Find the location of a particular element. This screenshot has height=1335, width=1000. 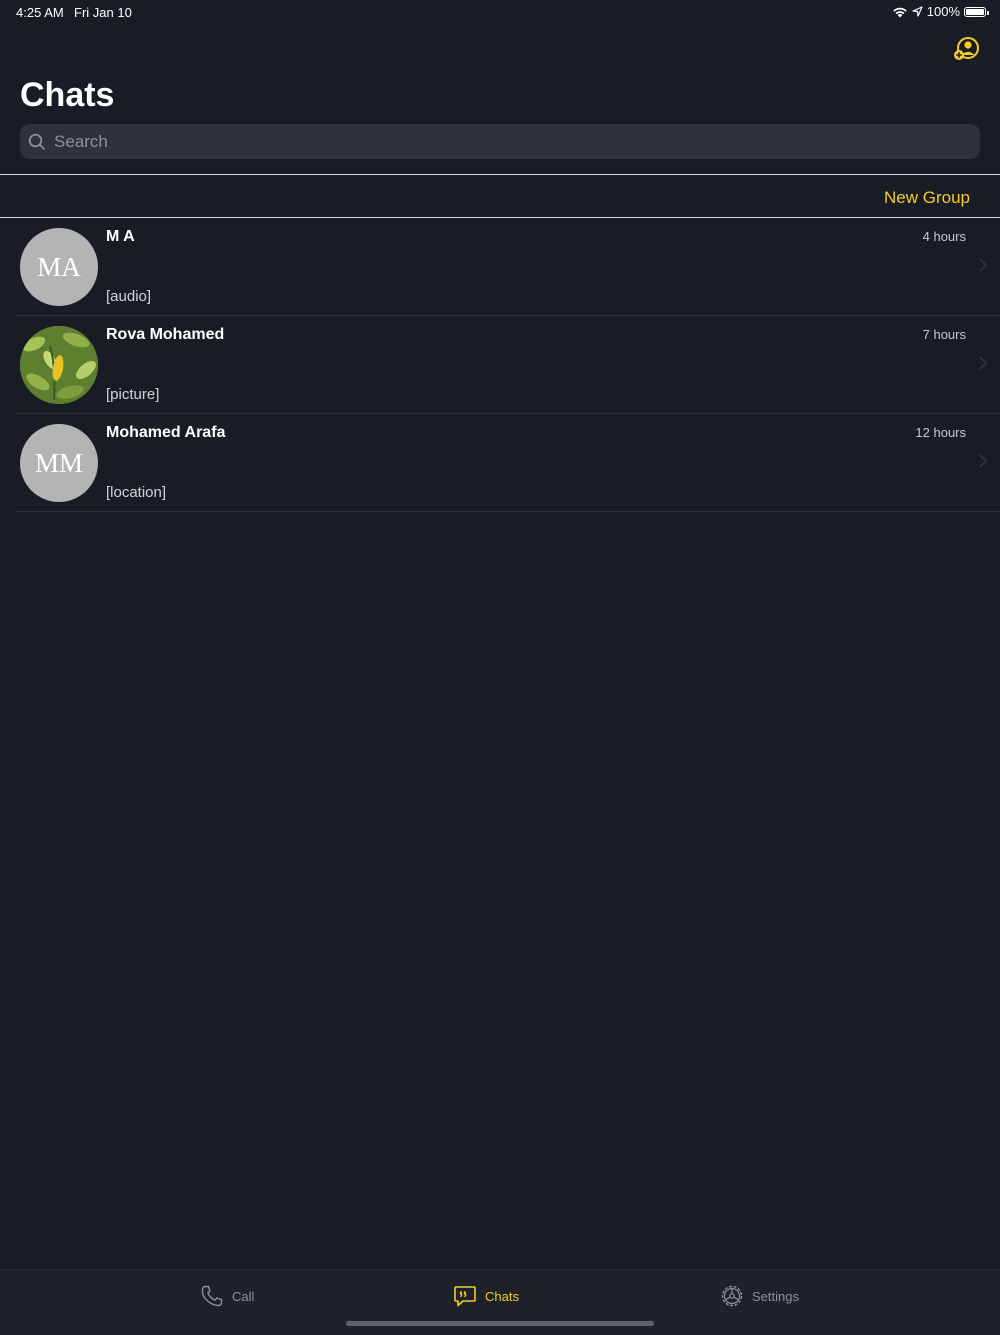

new-group-button: New Group is located at coordinates (927, 198).